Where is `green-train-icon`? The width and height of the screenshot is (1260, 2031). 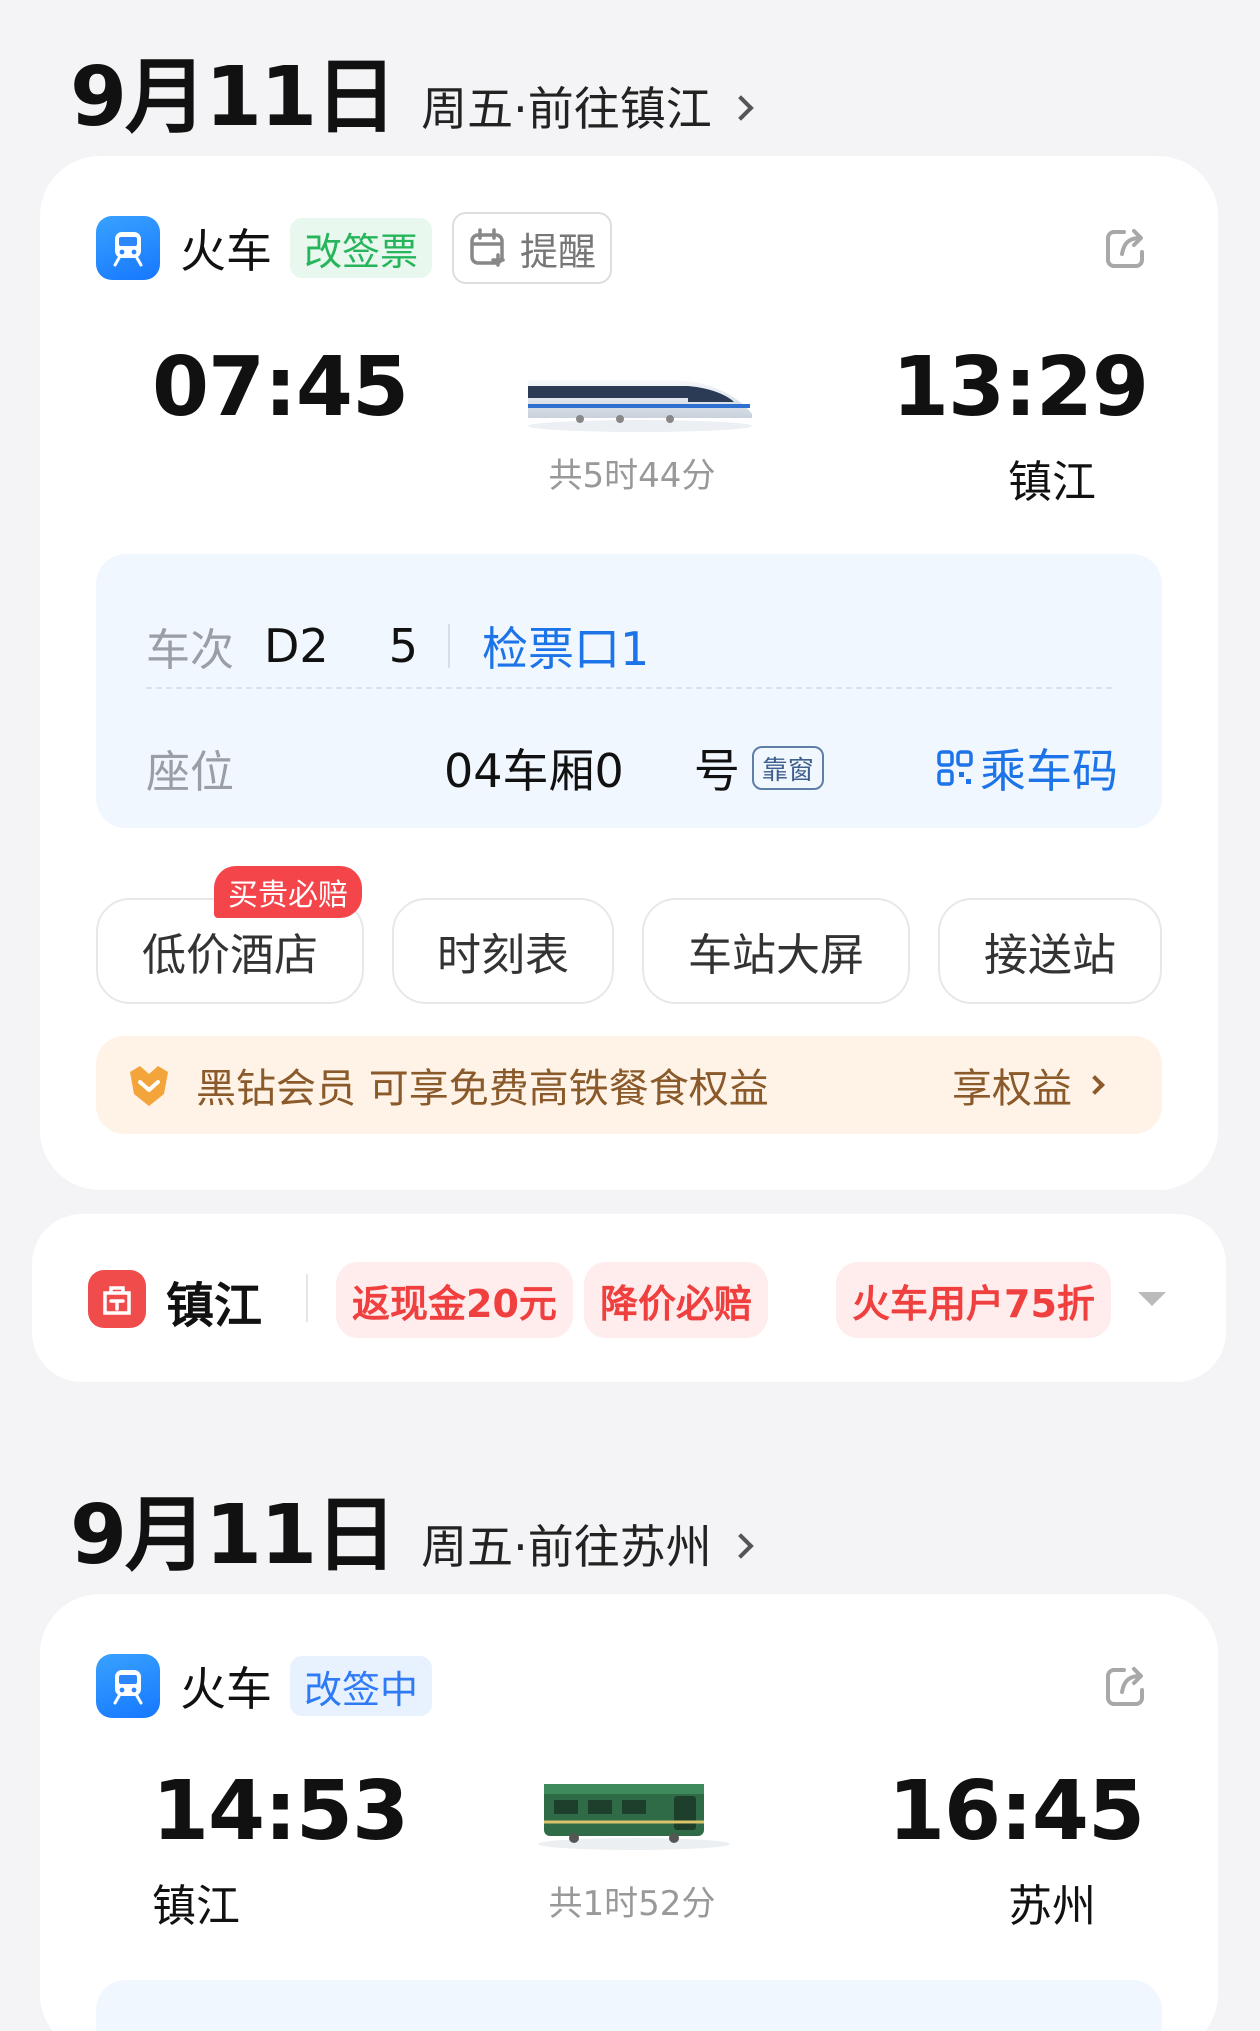 green-train-icon is located at coordinates (634, 1817).